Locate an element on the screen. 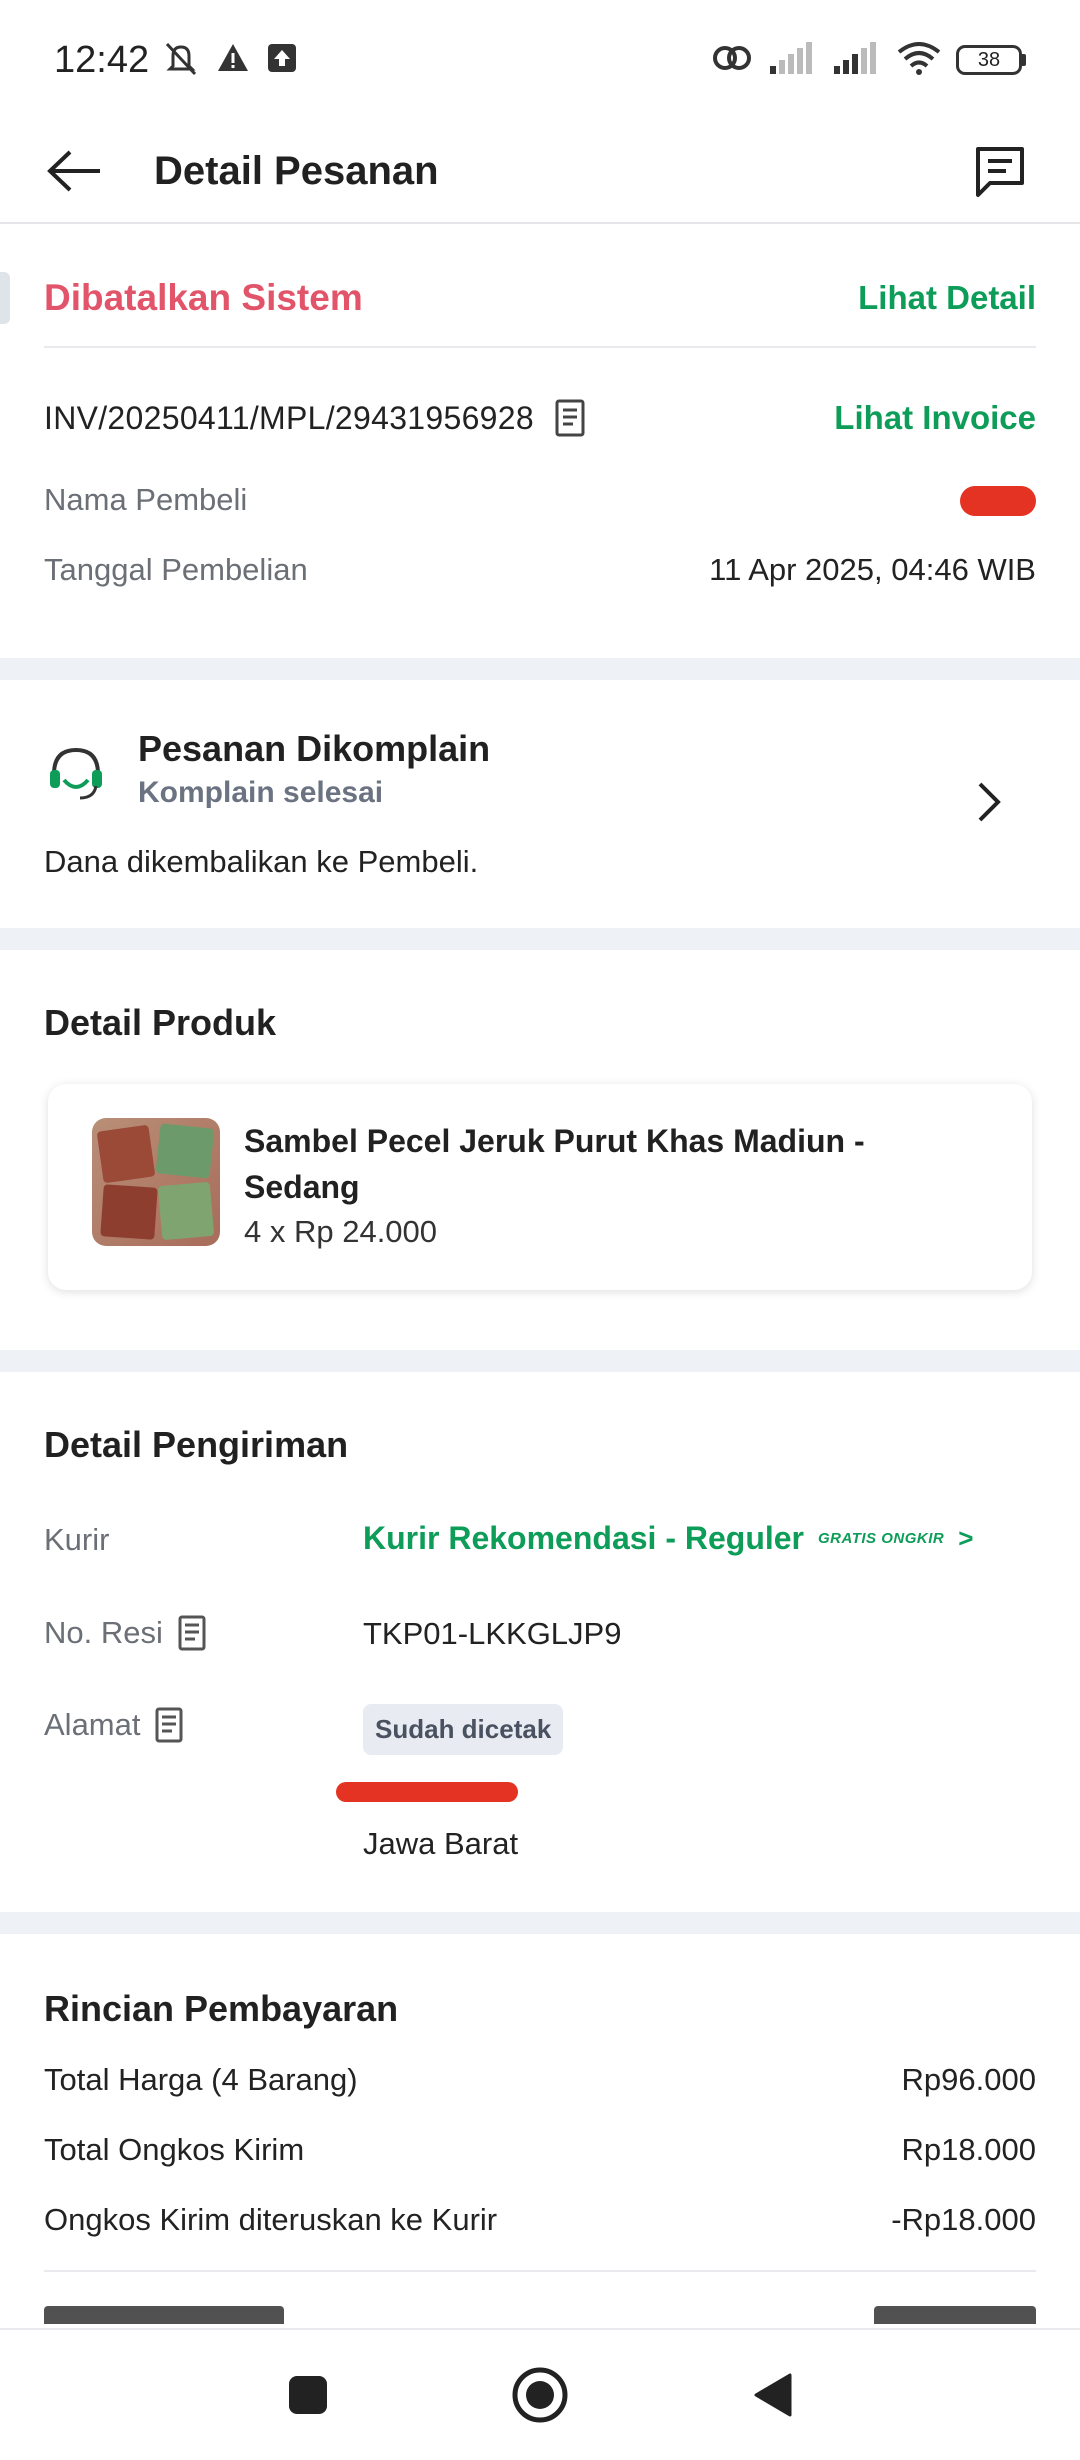 The height and width of the screenshot is (2460, 1080). chat-icon is located at coordinates (1000, 172).